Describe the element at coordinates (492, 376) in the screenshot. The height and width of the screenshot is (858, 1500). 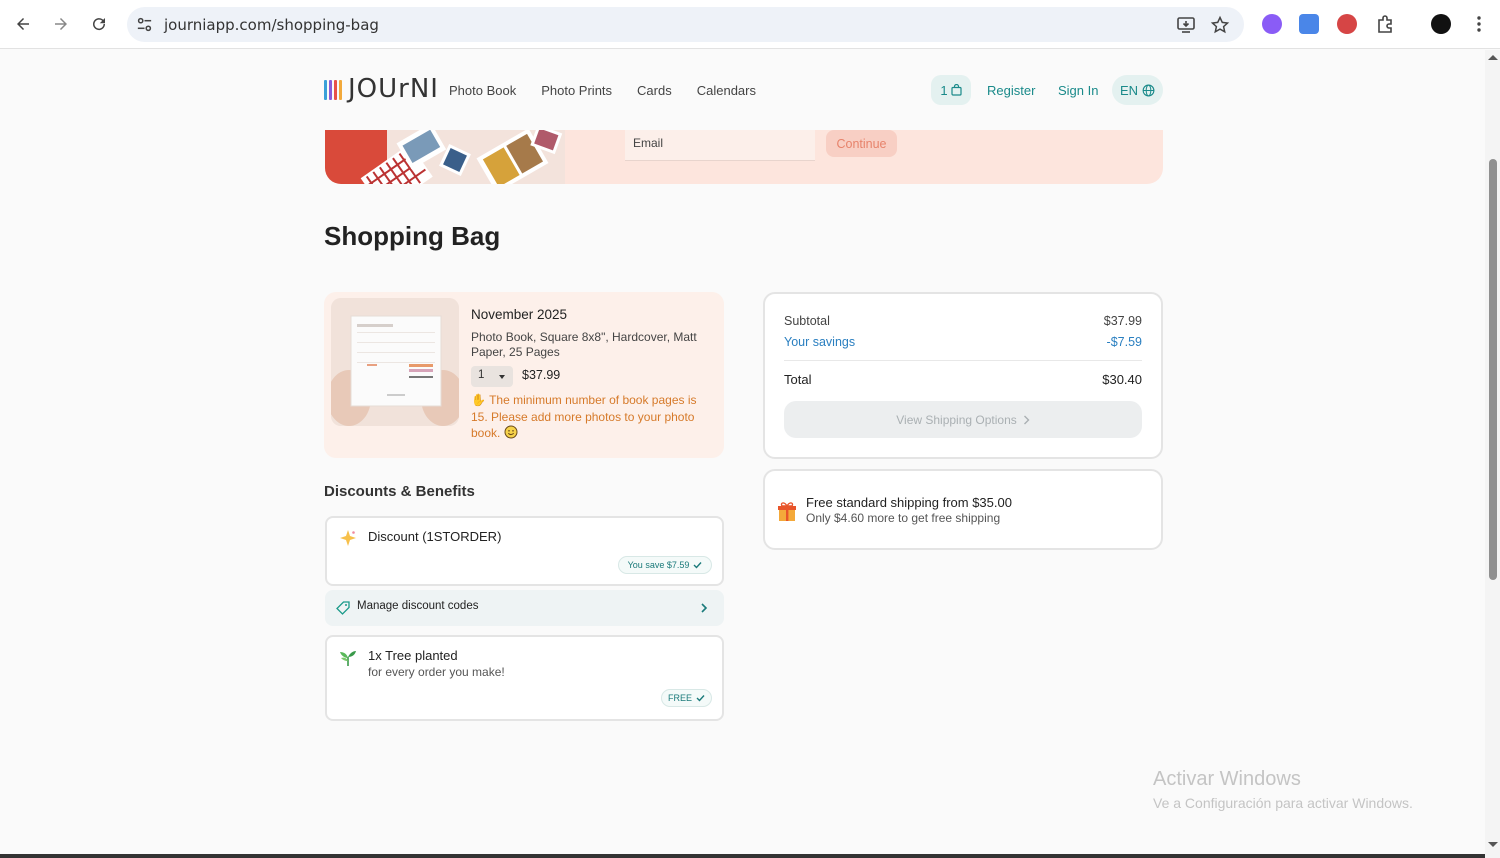
I see `quantity-select: 1` at that location.